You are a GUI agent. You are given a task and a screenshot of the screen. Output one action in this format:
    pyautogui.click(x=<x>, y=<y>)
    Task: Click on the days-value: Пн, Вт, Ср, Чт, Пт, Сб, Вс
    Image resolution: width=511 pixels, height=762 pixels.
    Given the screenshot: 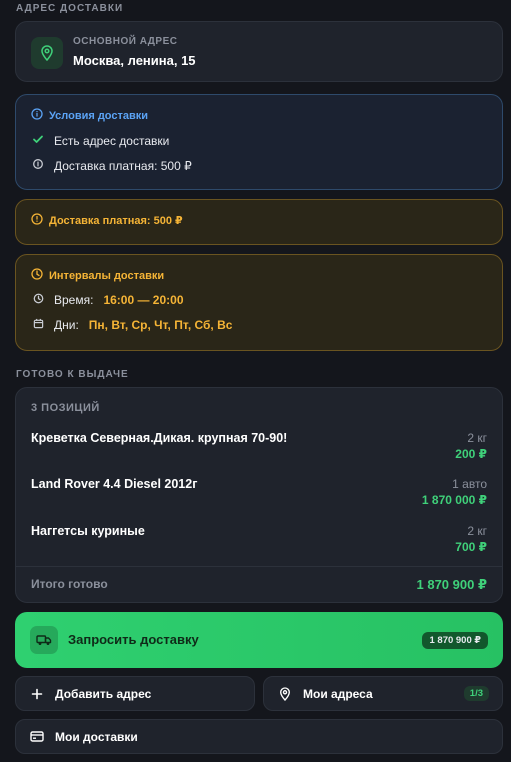 What is the action you would take?
    pyautogui.click(x=160, y=325)
    